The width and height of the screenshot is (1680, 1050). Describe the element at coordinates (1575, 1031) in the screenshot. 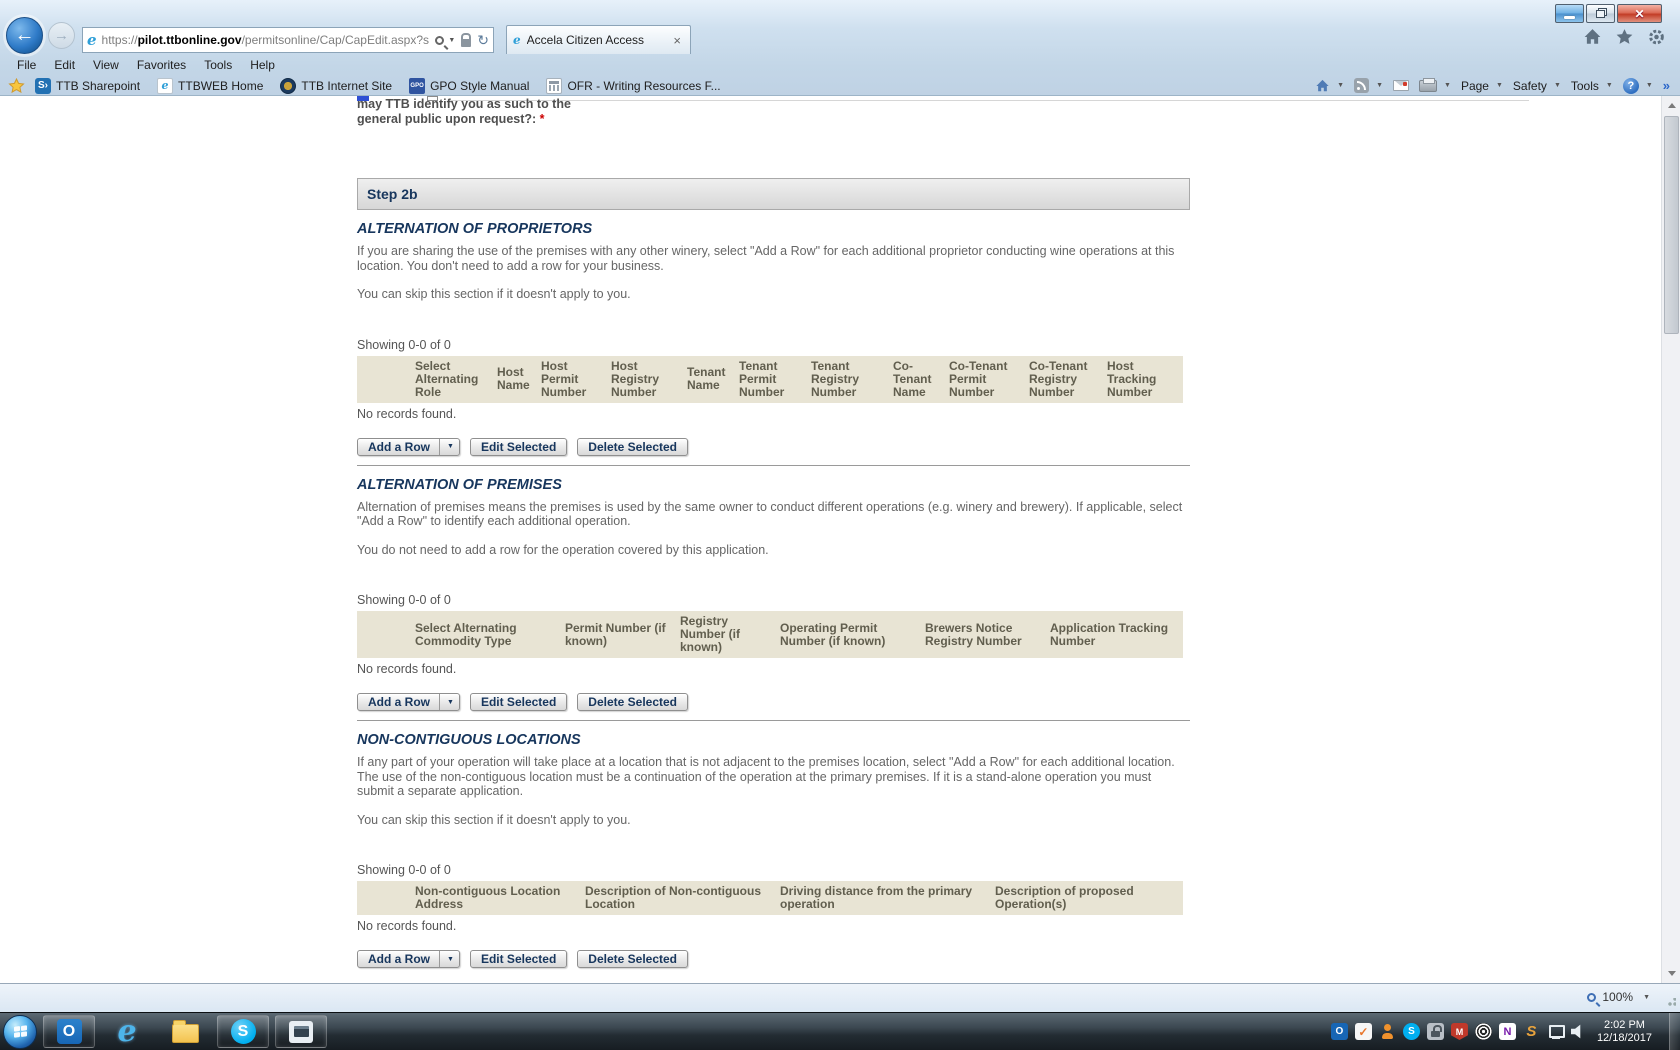

I see `tray-volume-icon` at that location.